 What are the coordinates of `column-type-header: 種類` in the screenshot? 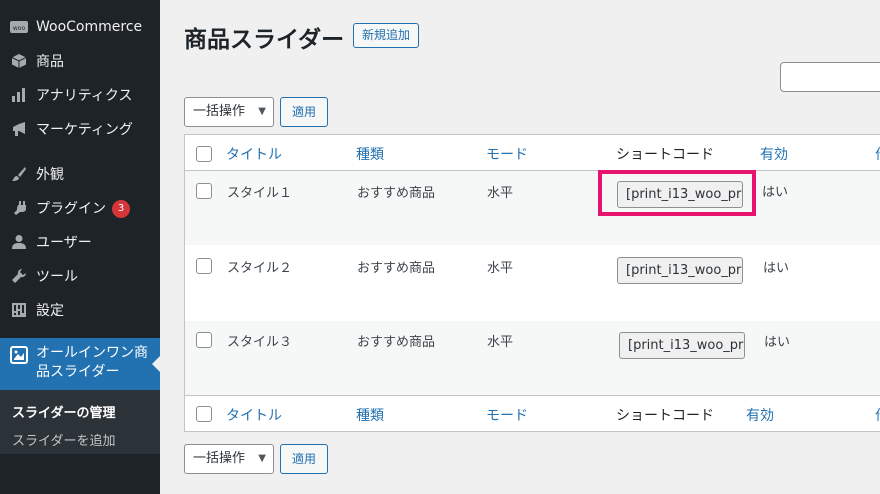 It's located at (370, 154).